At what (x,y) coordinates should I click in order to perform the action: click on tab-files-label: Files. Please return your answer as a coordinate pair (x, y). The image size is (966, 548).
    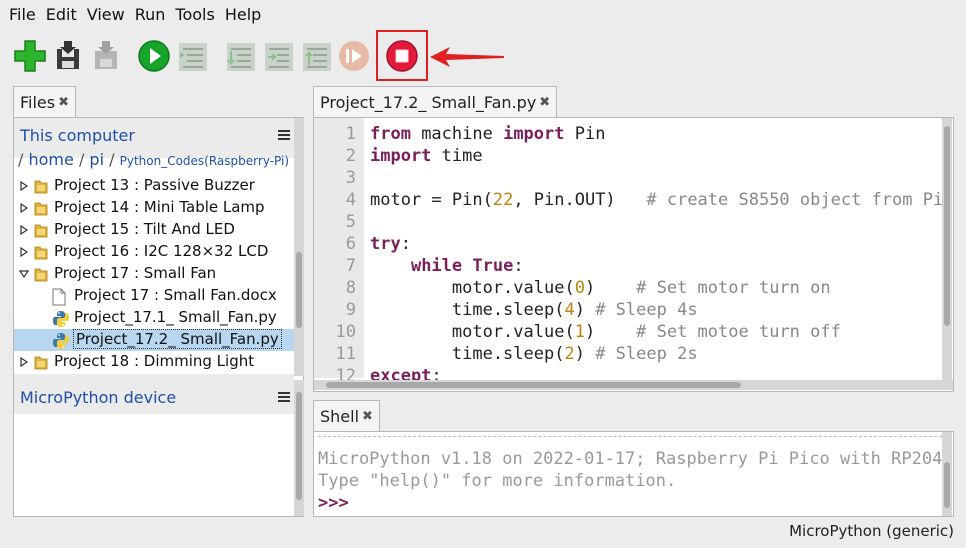
    Looking at the image, I should click on (38, 102).